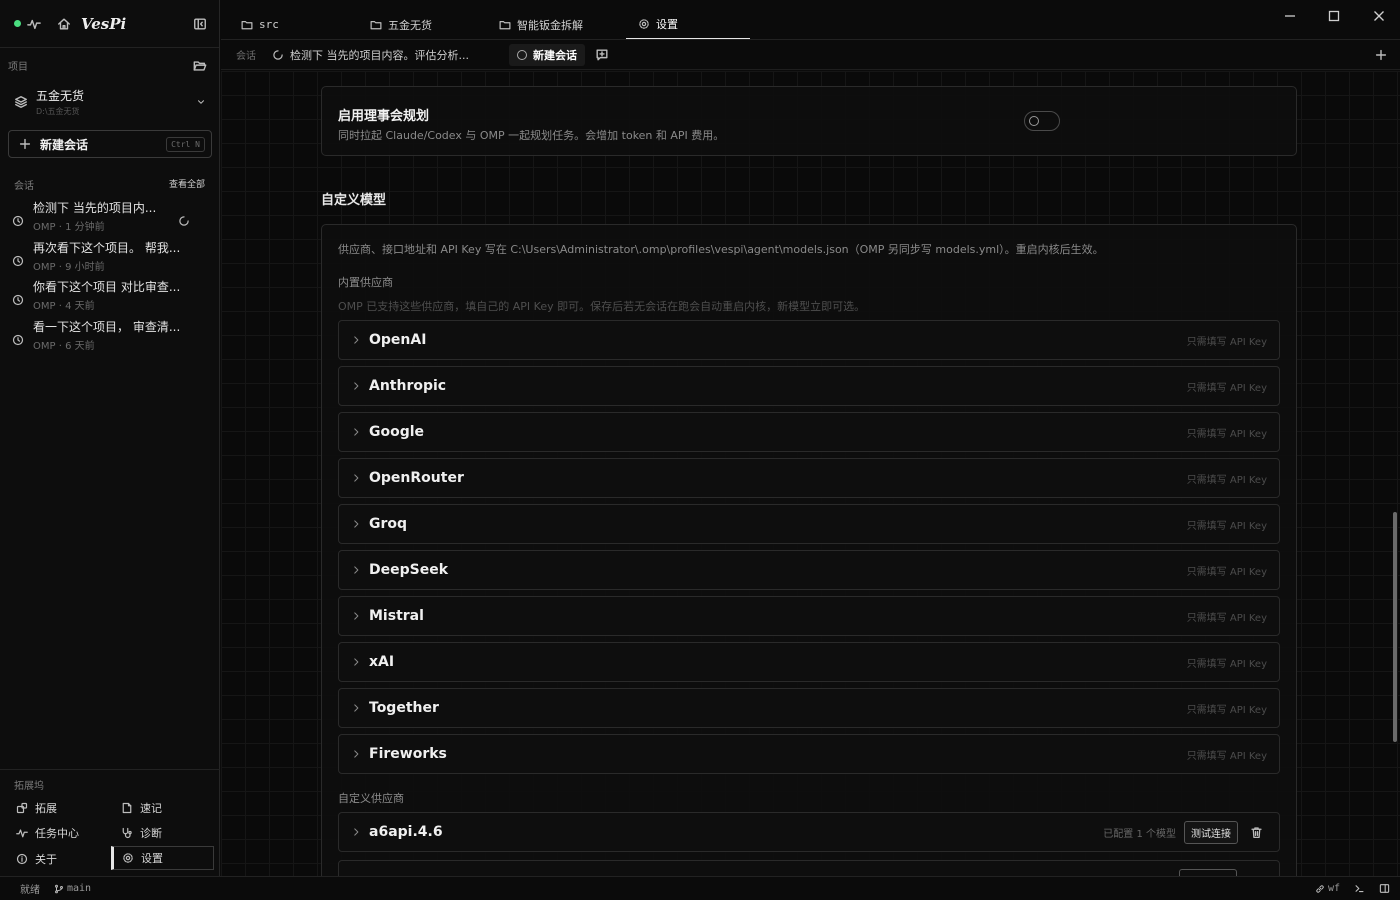 The image size is (1400, 900). What do you see at coordinates (1042, 121) in the screenshot?
I see `council-toggle` at bounding box center [1042, 121].